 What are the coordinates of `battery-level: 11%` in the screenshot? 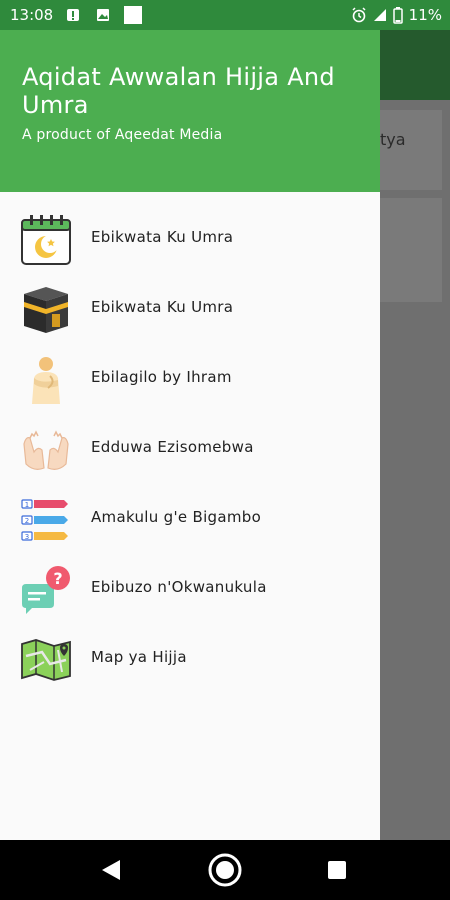 It's located at (425, 15).